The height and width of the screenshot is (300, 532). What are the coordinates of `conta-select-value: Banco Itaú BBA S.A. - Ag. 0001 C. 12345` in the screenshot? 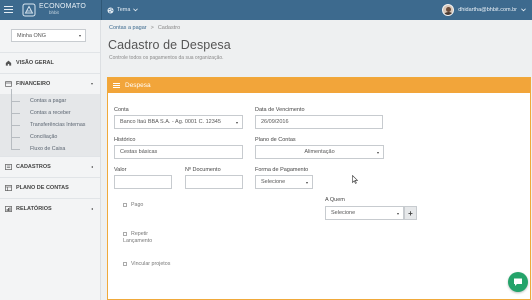 It's located at (170, 122).